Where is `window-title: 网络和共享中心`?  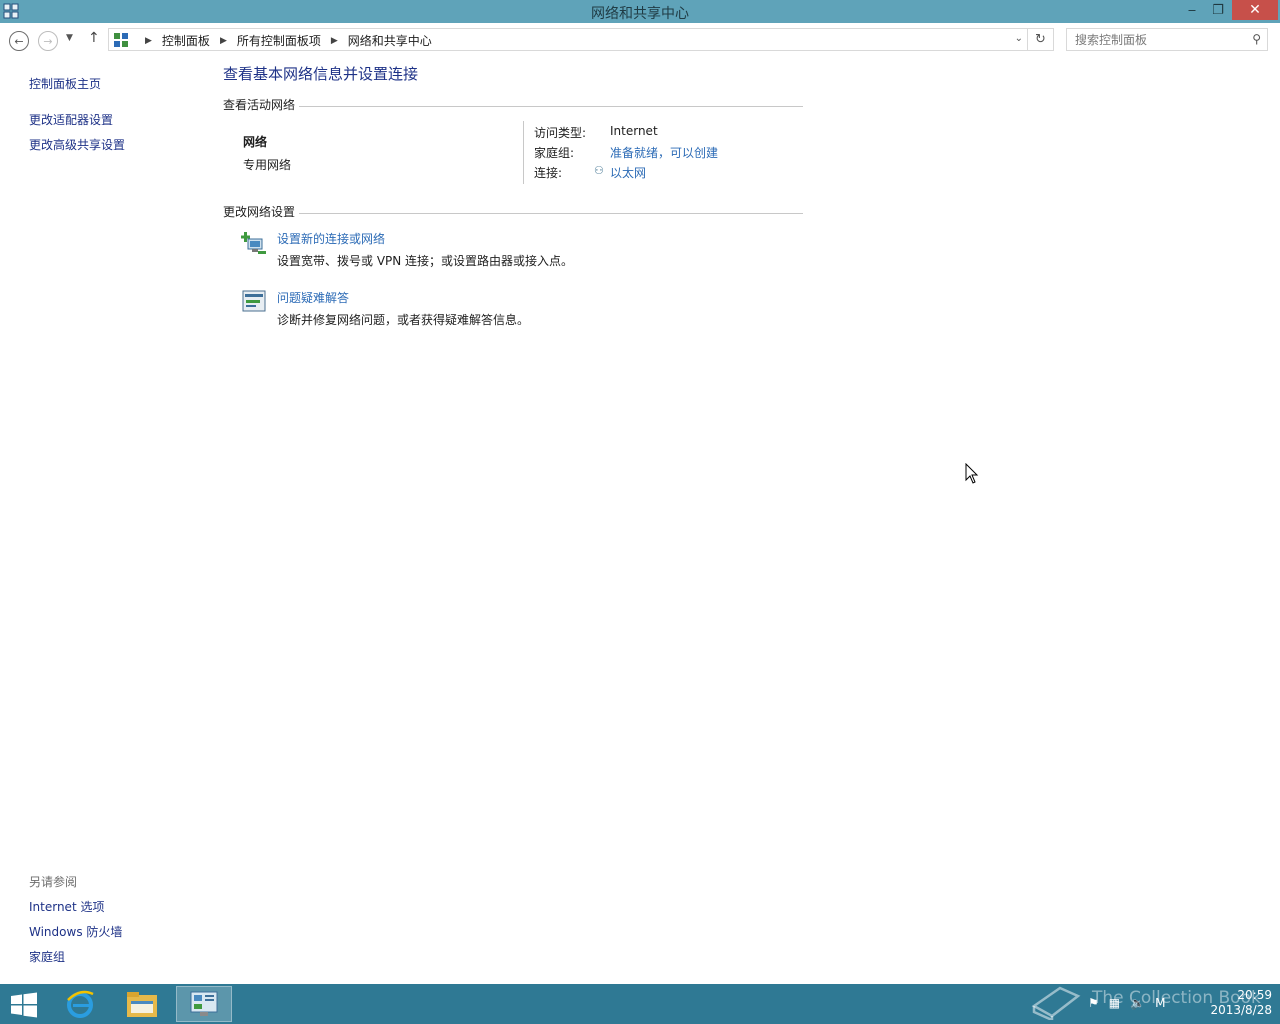
window-title: 网络和共享中心 is located at coordinates (640, 14).